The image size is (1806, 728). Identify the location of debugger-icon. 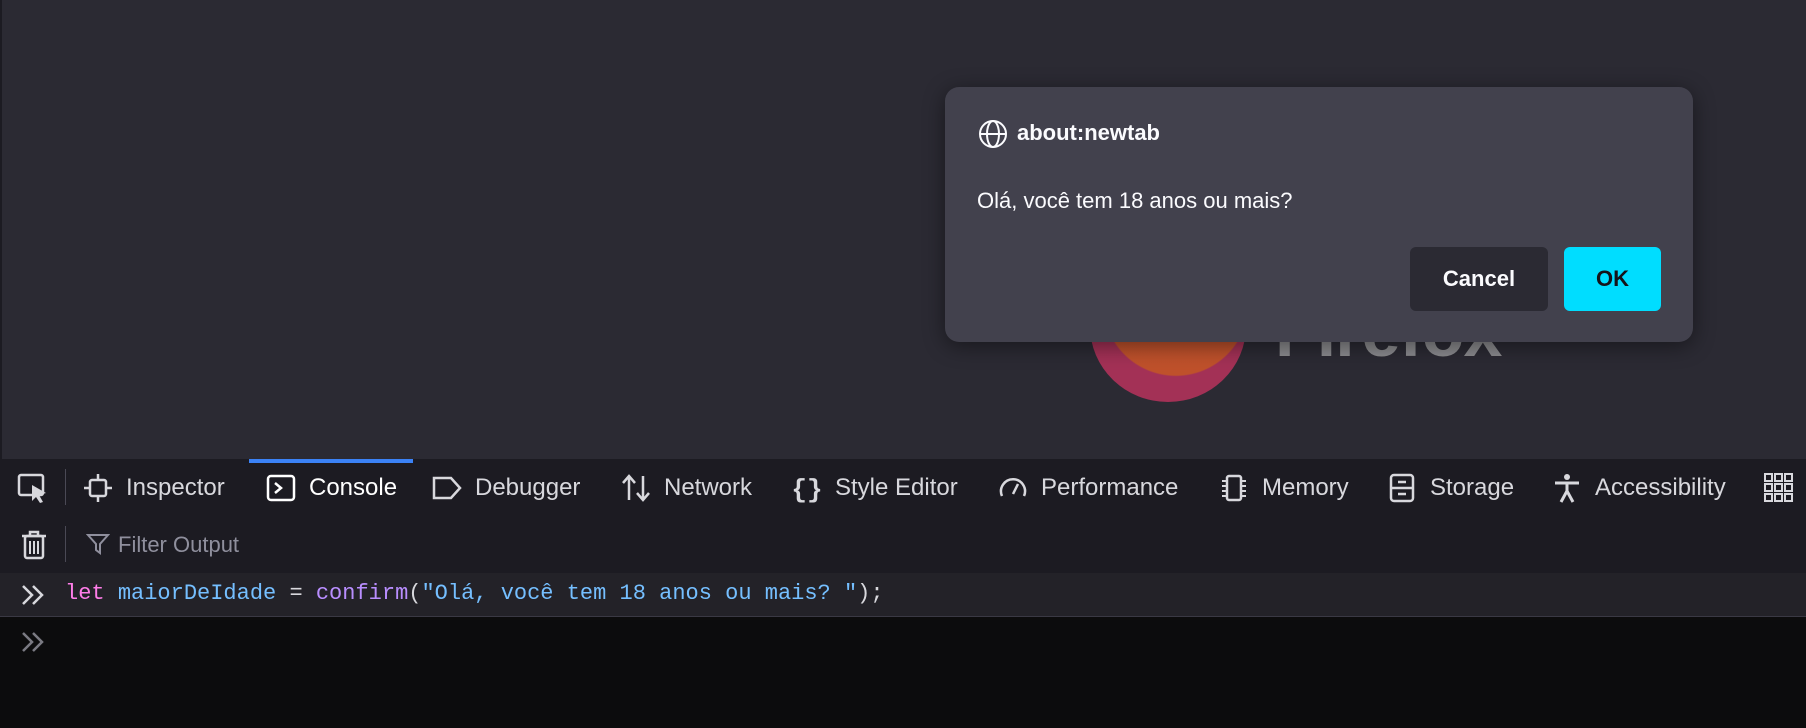
(447, 487).